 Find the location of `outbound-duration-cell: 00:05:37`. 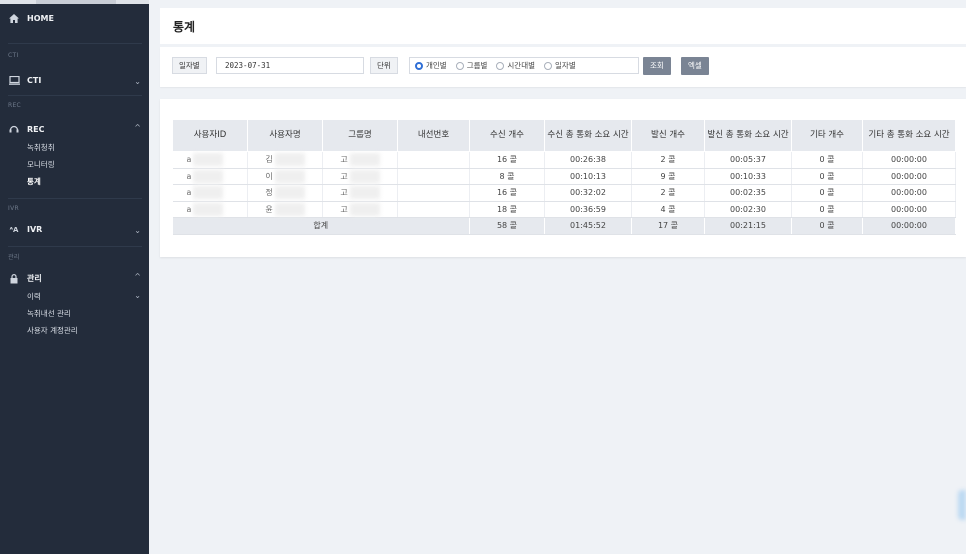

outbound-duration-cell: 00:05:37 is located at coordinates (748, 160).